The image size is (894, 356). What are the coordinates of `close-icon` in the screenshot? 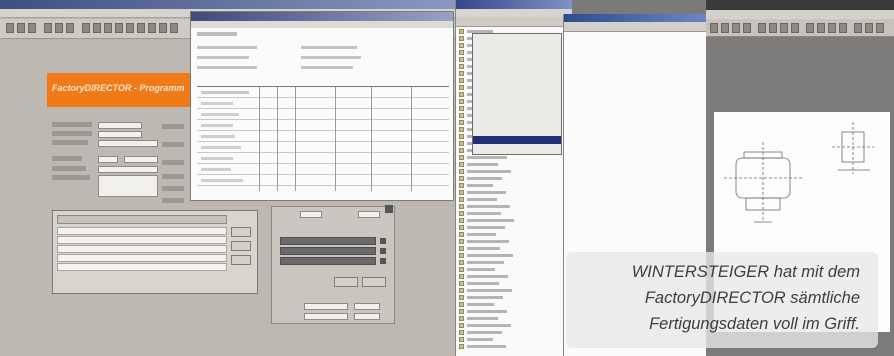 It's located at (389, 209).